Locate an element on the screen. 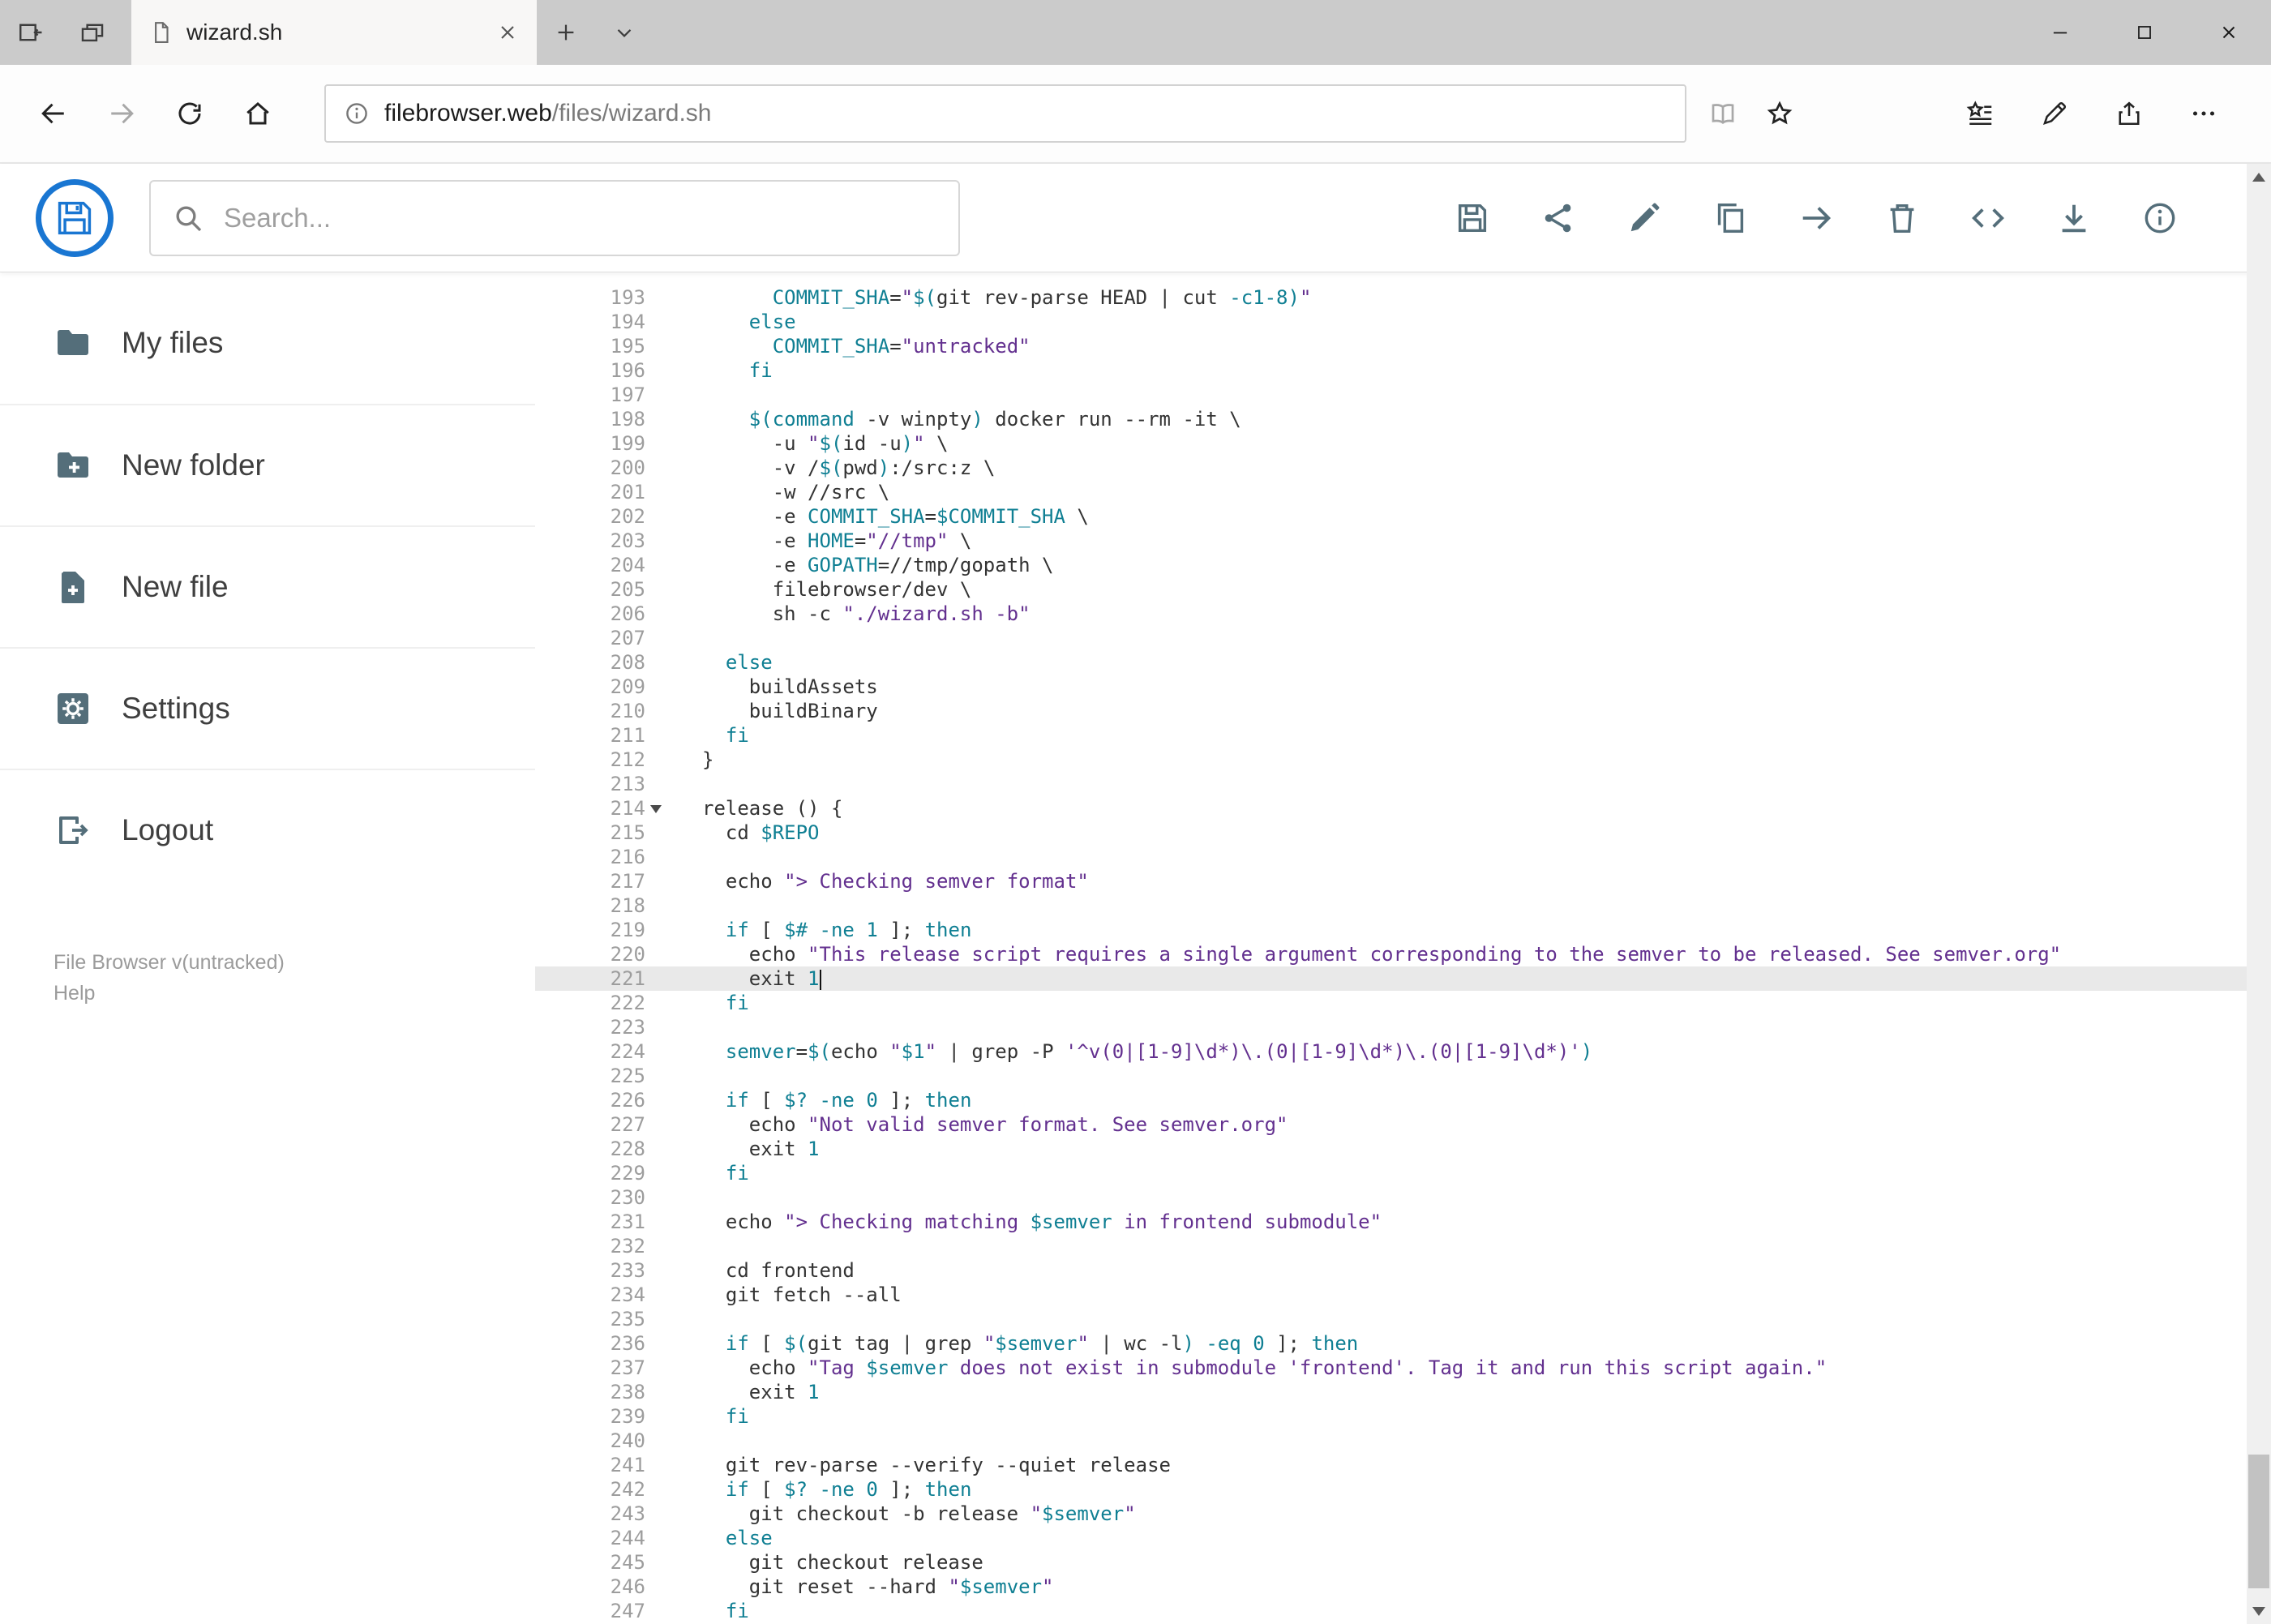 The image size is (2271, 1624). code-line: 244 else is located at coordinates (1403, 1538).